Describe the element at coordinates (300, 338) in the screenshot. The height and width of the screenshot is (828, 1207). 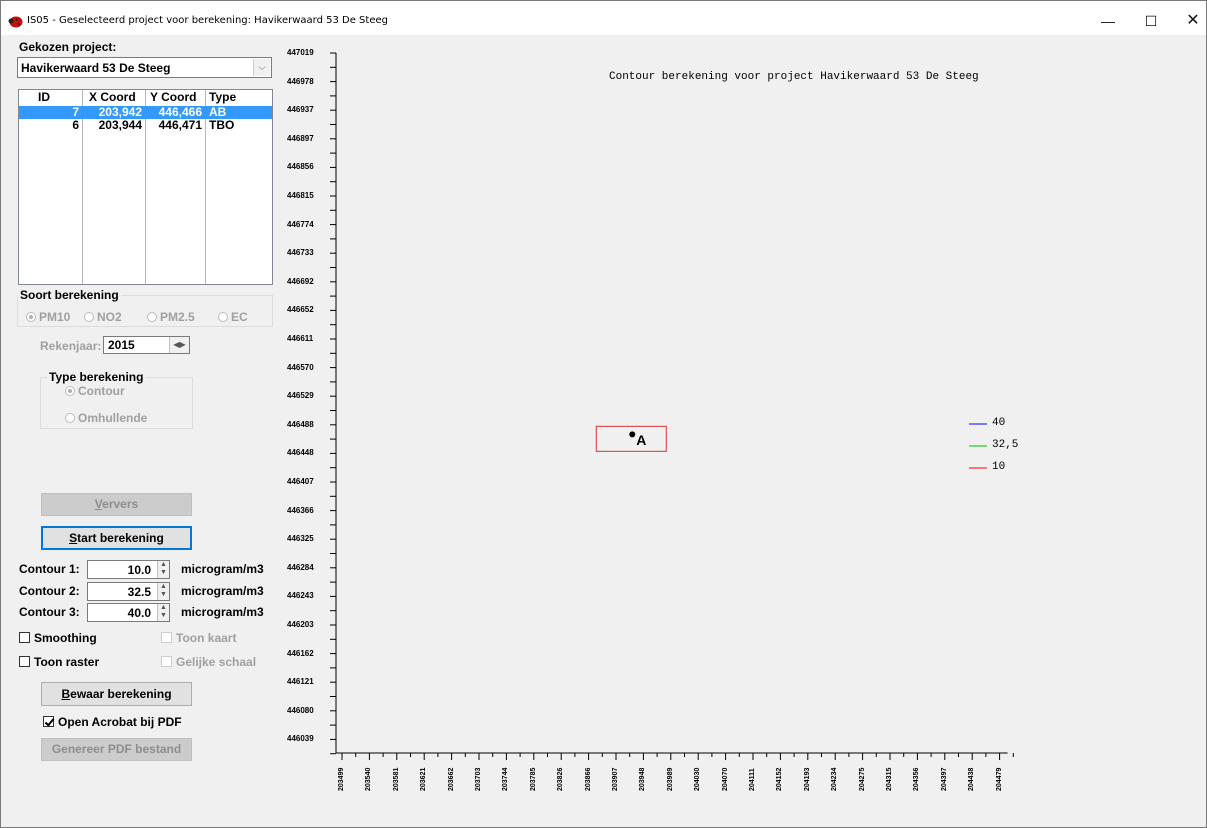
I see `y-tick-label: 446611` at that location.